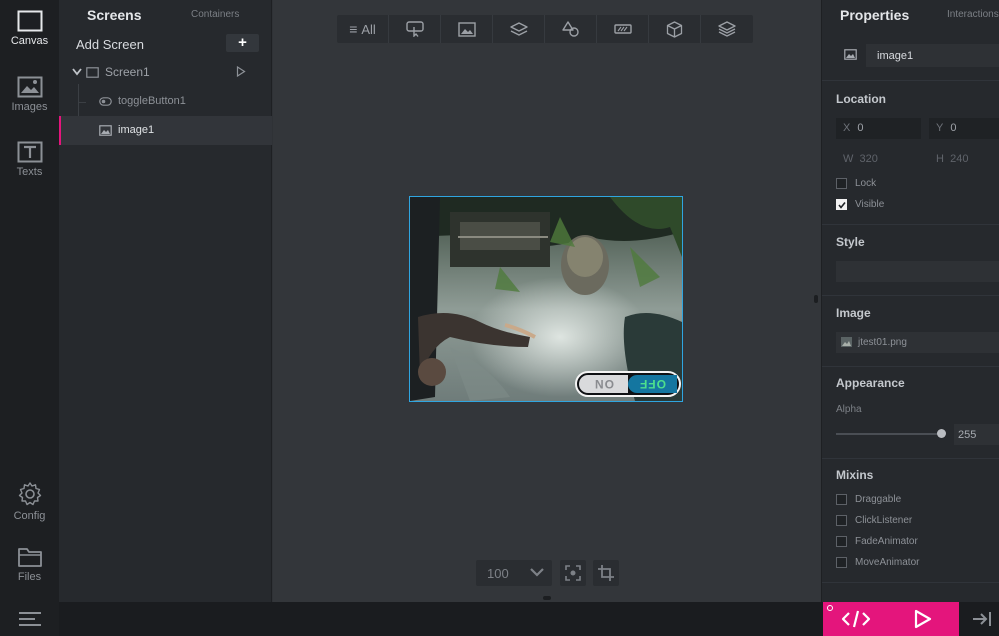 This screenshot has width=999, height=636. I want to click on lock-label: Lock, so click(866, 183).